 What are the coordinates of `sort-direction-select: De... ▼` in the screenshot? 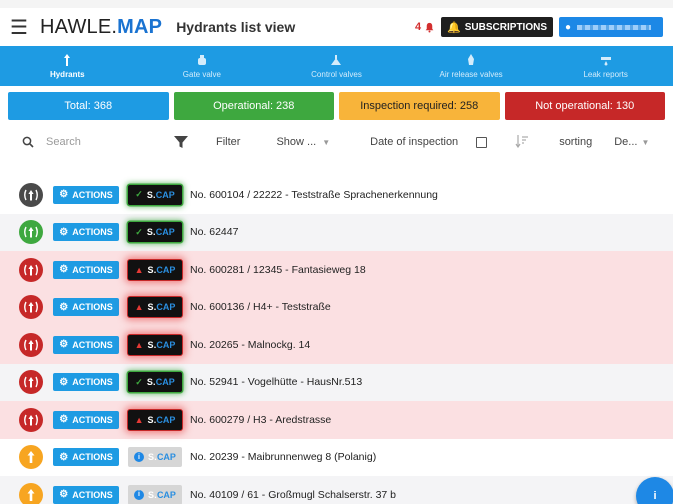 It's located at (631, 142).